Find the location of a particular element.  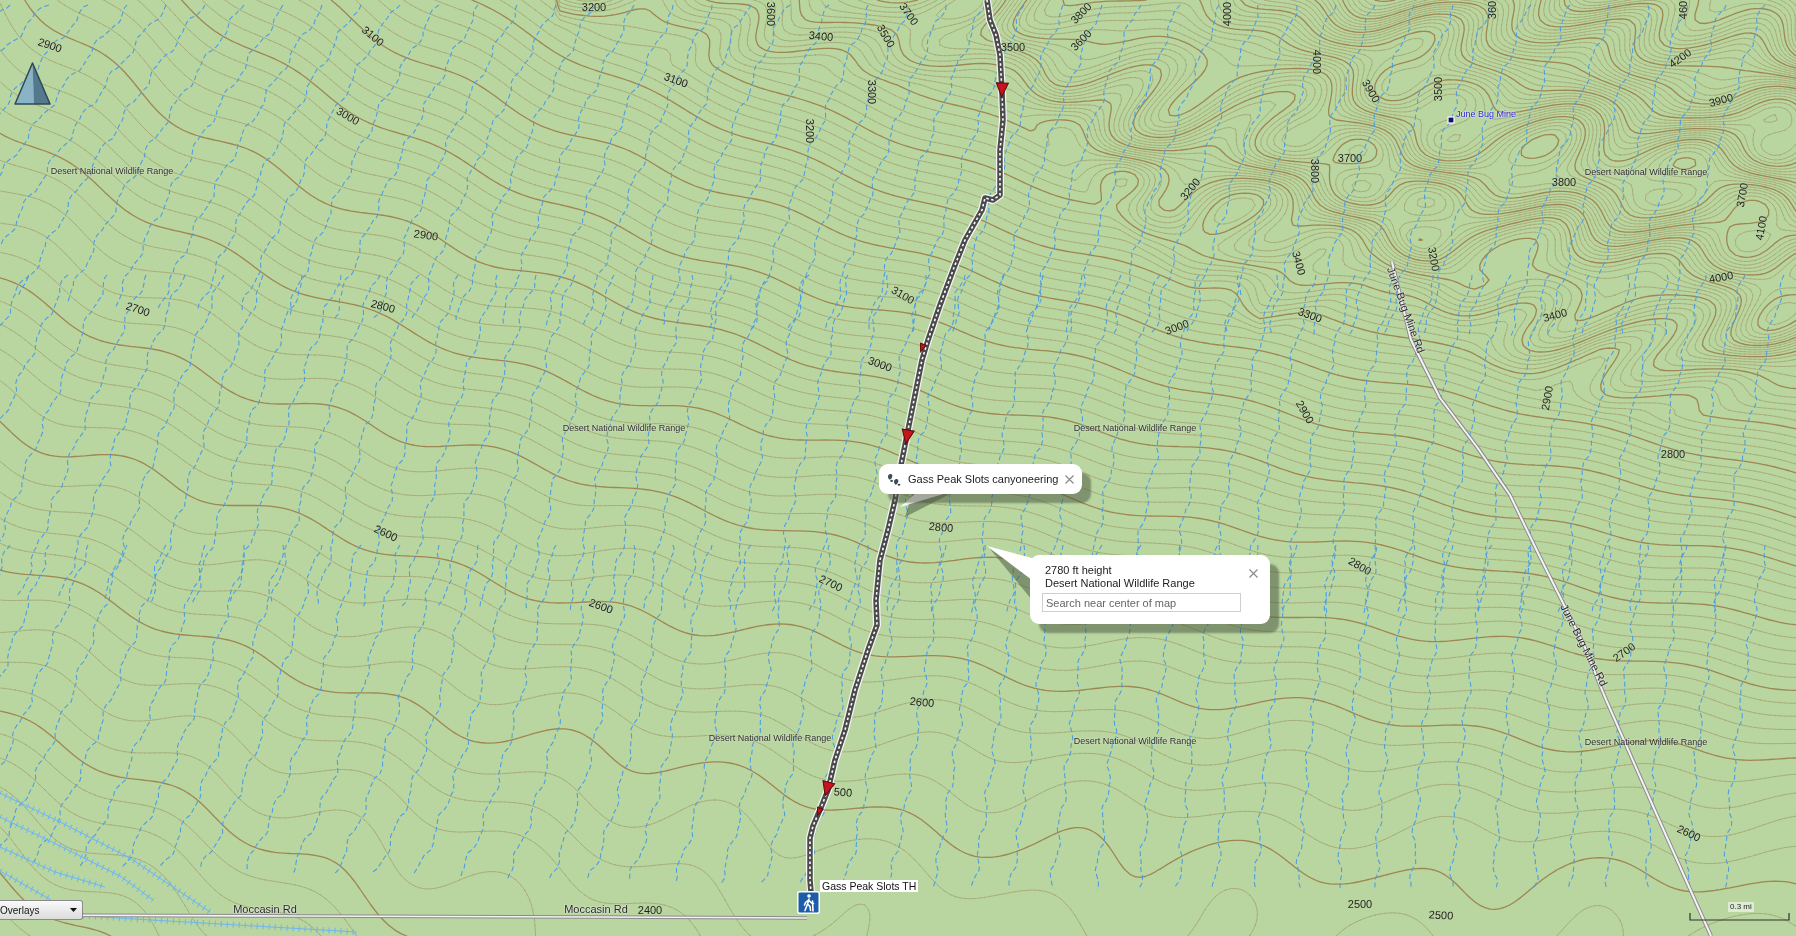

route-title: Gass Peak Slots canyoneering is located at coordinates (983, 479).